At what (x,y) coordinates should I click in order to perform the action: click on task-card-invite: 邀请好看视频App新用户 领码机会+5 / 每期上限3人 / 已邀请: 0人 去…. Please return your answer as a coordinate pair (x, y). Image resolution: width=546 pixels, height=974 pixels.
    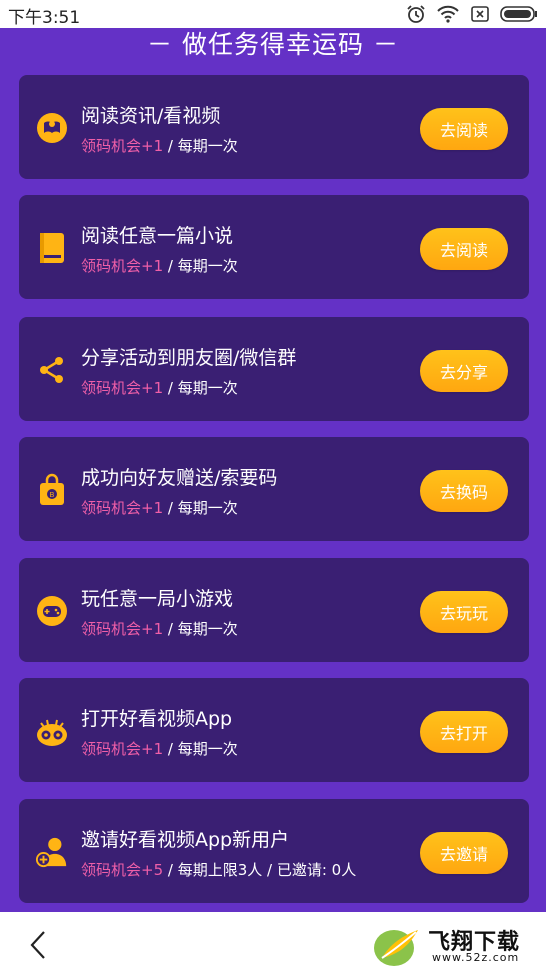
    Looking at the image, I should click on (274, 851).